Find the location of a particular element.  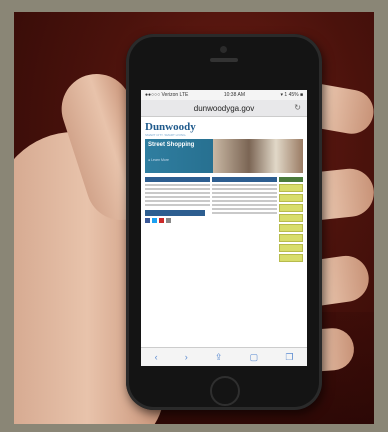

facebook-icon is located at coordinates (147, 220).